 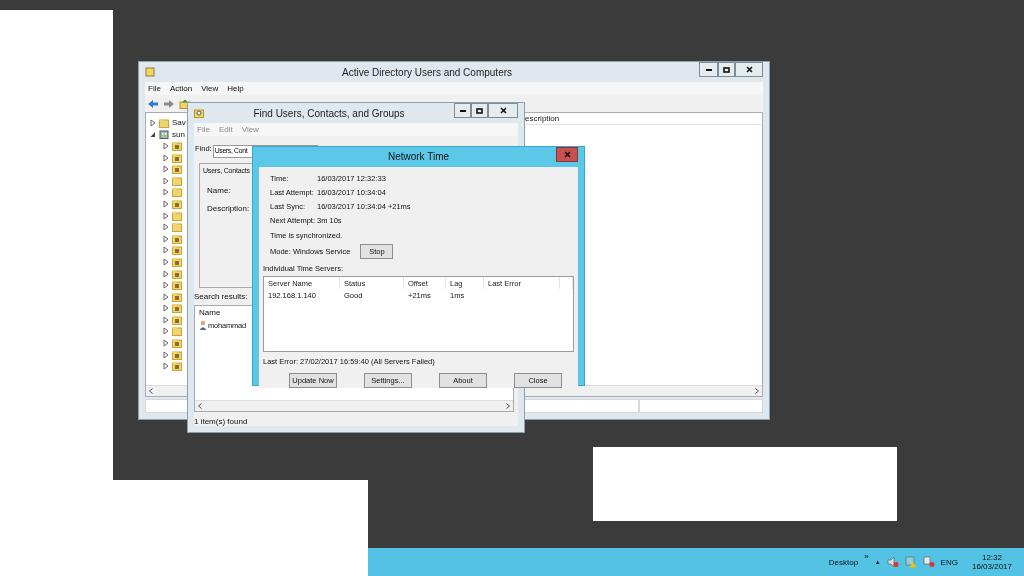 I want to click on menu-item: View, so click(x=210, y=88).